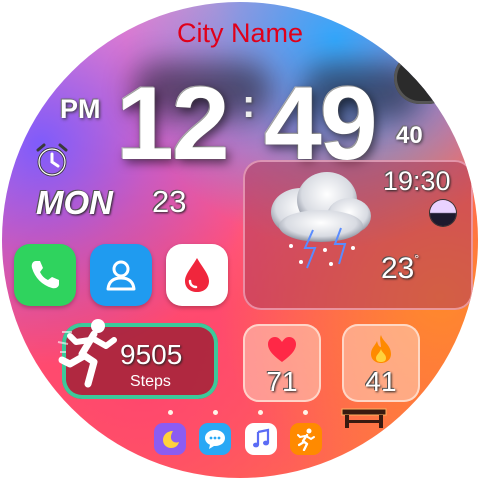  I want to click on calories-card: 41, so click(381, 363).